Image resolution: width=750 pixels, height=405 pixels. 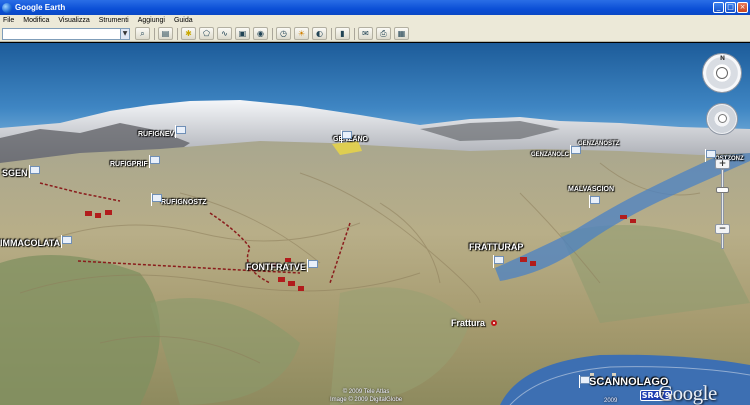 I want to click on toolbar: ▼ ⌕ ▤ ✱ ⬠ ∿ ▣ ◉ ◷ ☀ ◐ ▮ ✉ ⎙ ▦, so click(x=375, y=34).